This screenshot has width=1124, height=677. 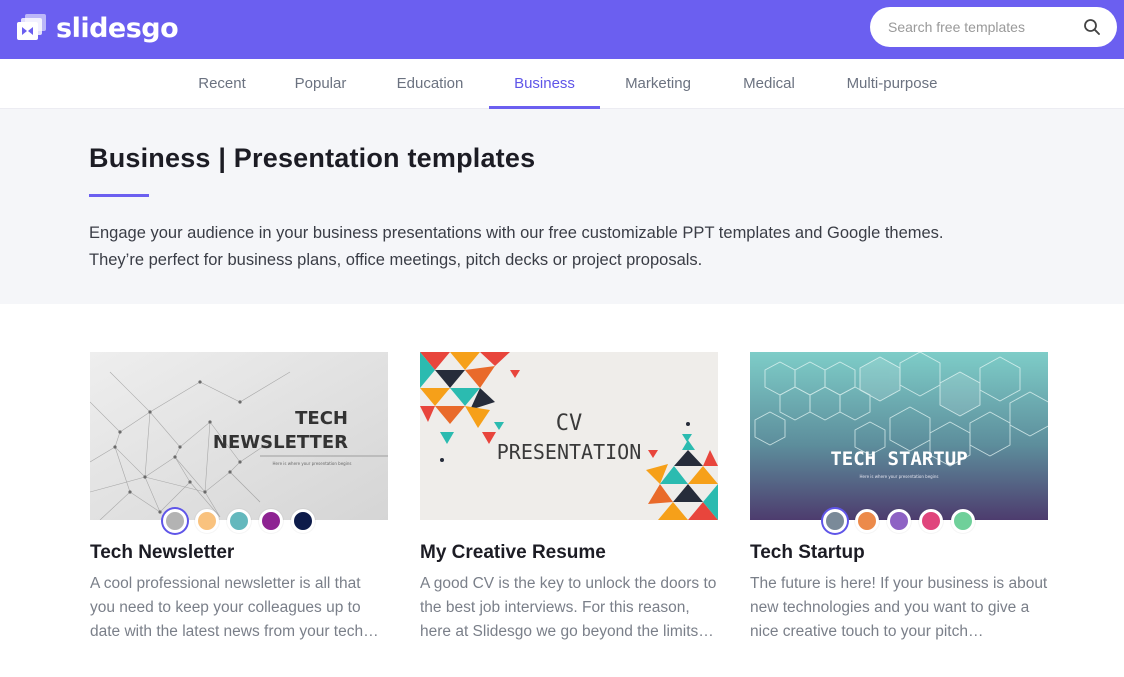 I want to click on thumbnail-title-line-1: TECH, so click(x=321, y=418).